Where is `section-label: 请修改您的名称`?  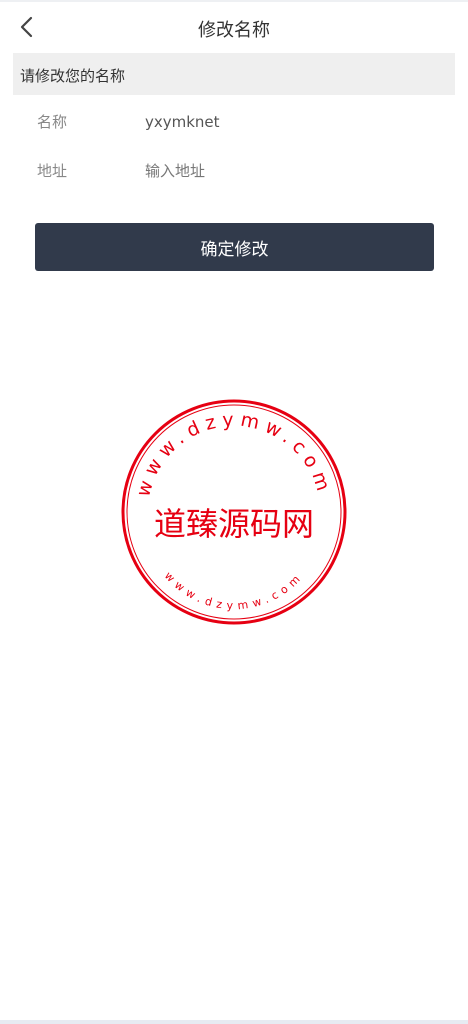 section-label: 请修改您的名称 is located at coordinates (73, 76).